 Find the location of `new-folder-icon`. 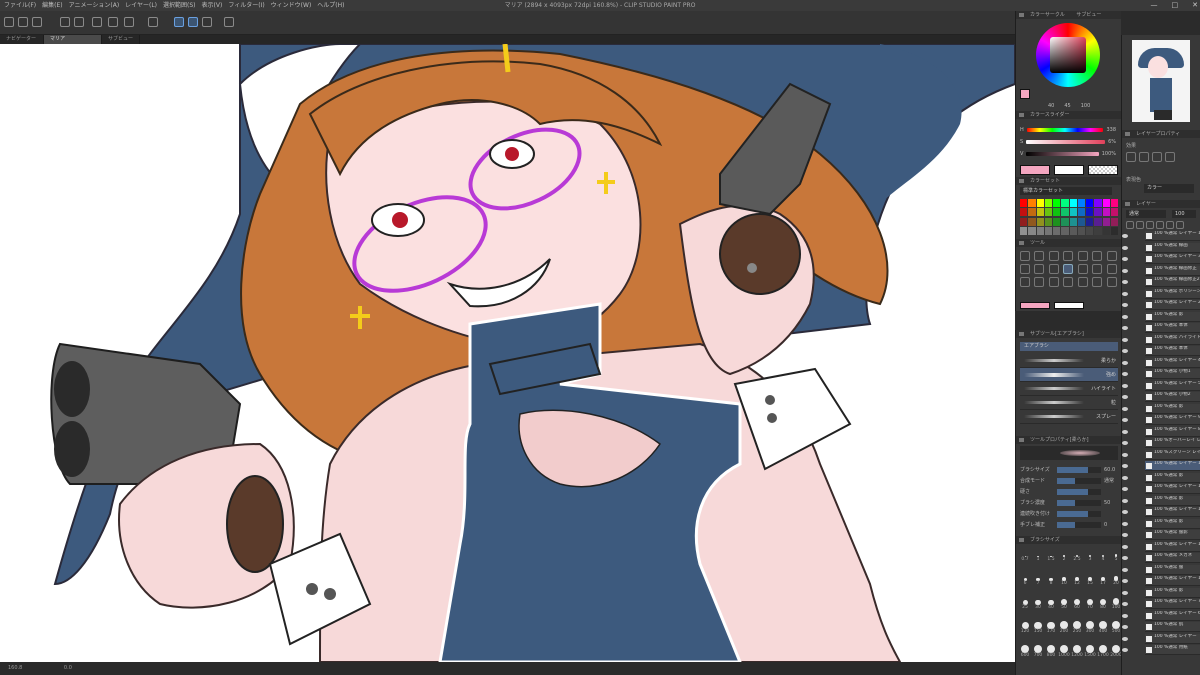

new-folder-icon is located at coordinates (1140, 225).